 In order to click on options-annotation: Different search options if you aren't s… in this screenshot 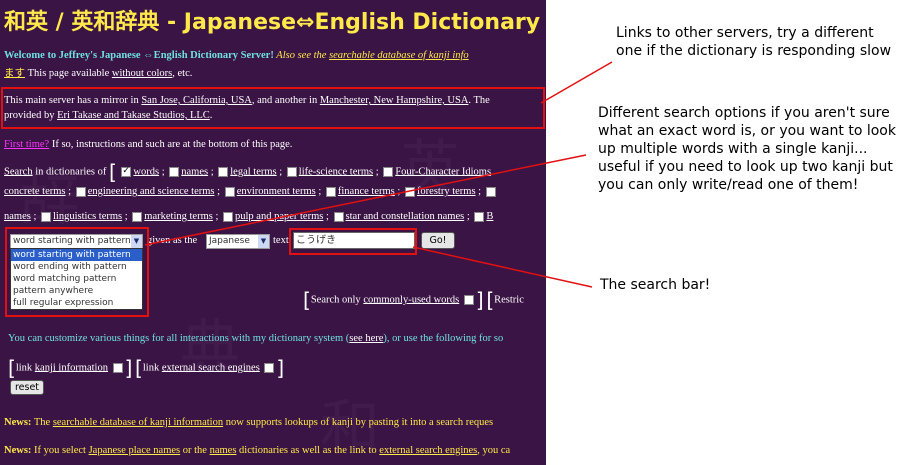, I will do `click(747, 149)`.